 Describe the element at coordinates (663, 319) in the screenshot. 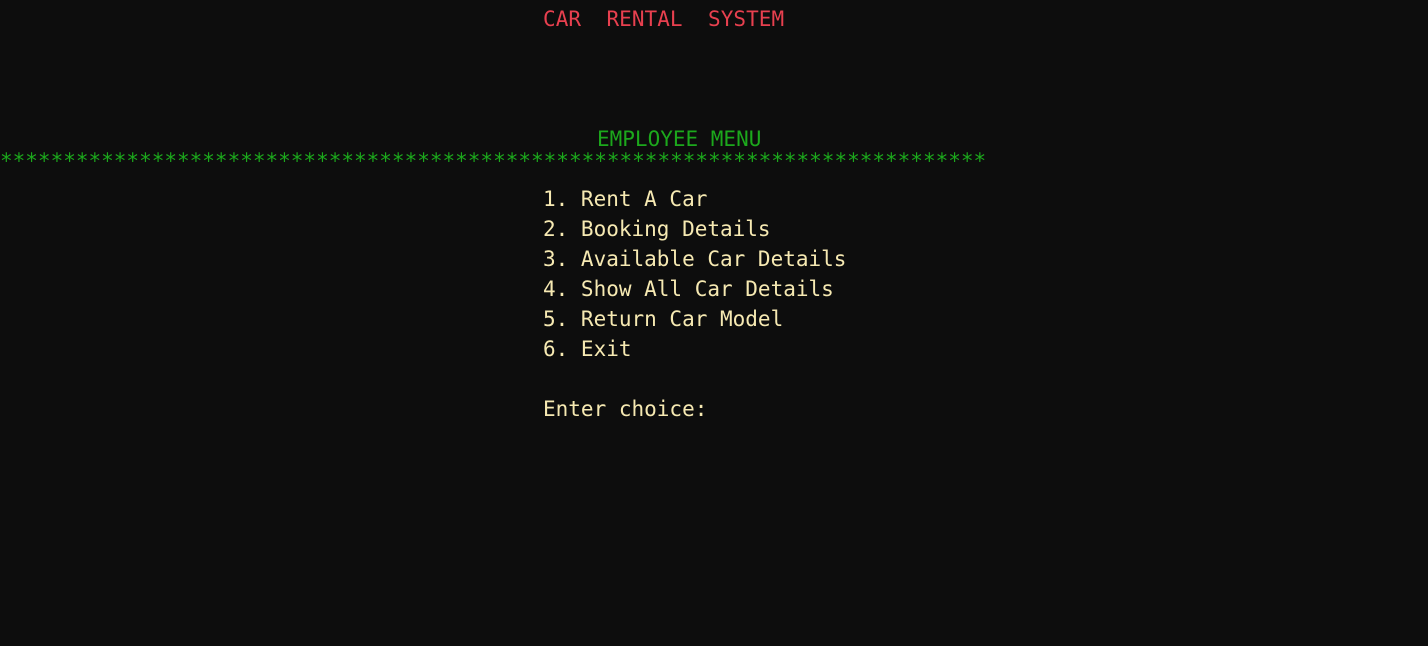

I see `menu-item-return-car-model: 5. Return Car Model` at that location.